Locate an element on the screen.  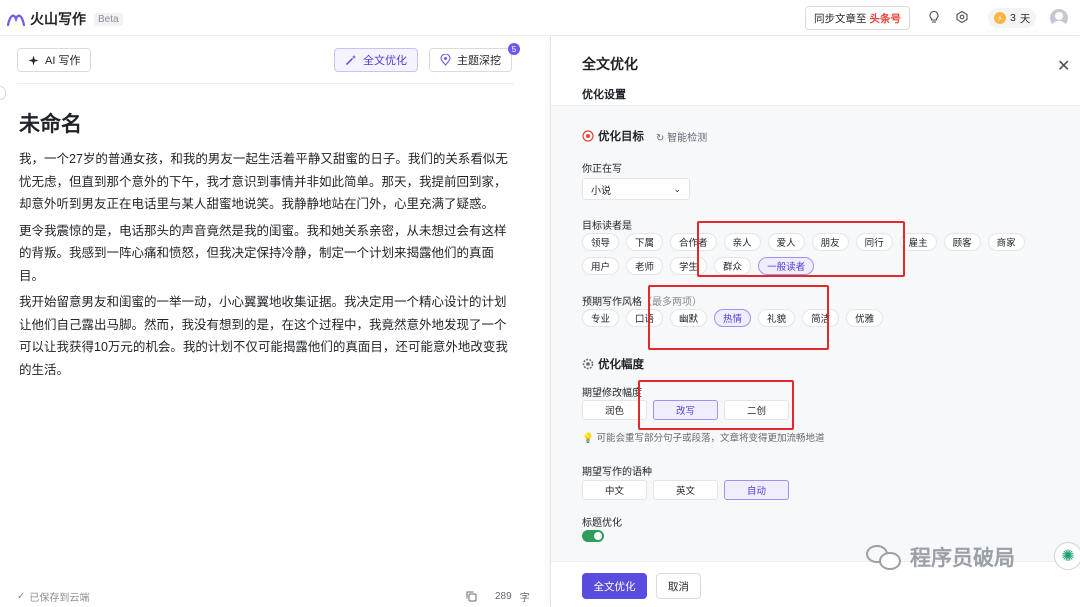
range-heading: 优化幅度 is located at coordinates (621, 365).